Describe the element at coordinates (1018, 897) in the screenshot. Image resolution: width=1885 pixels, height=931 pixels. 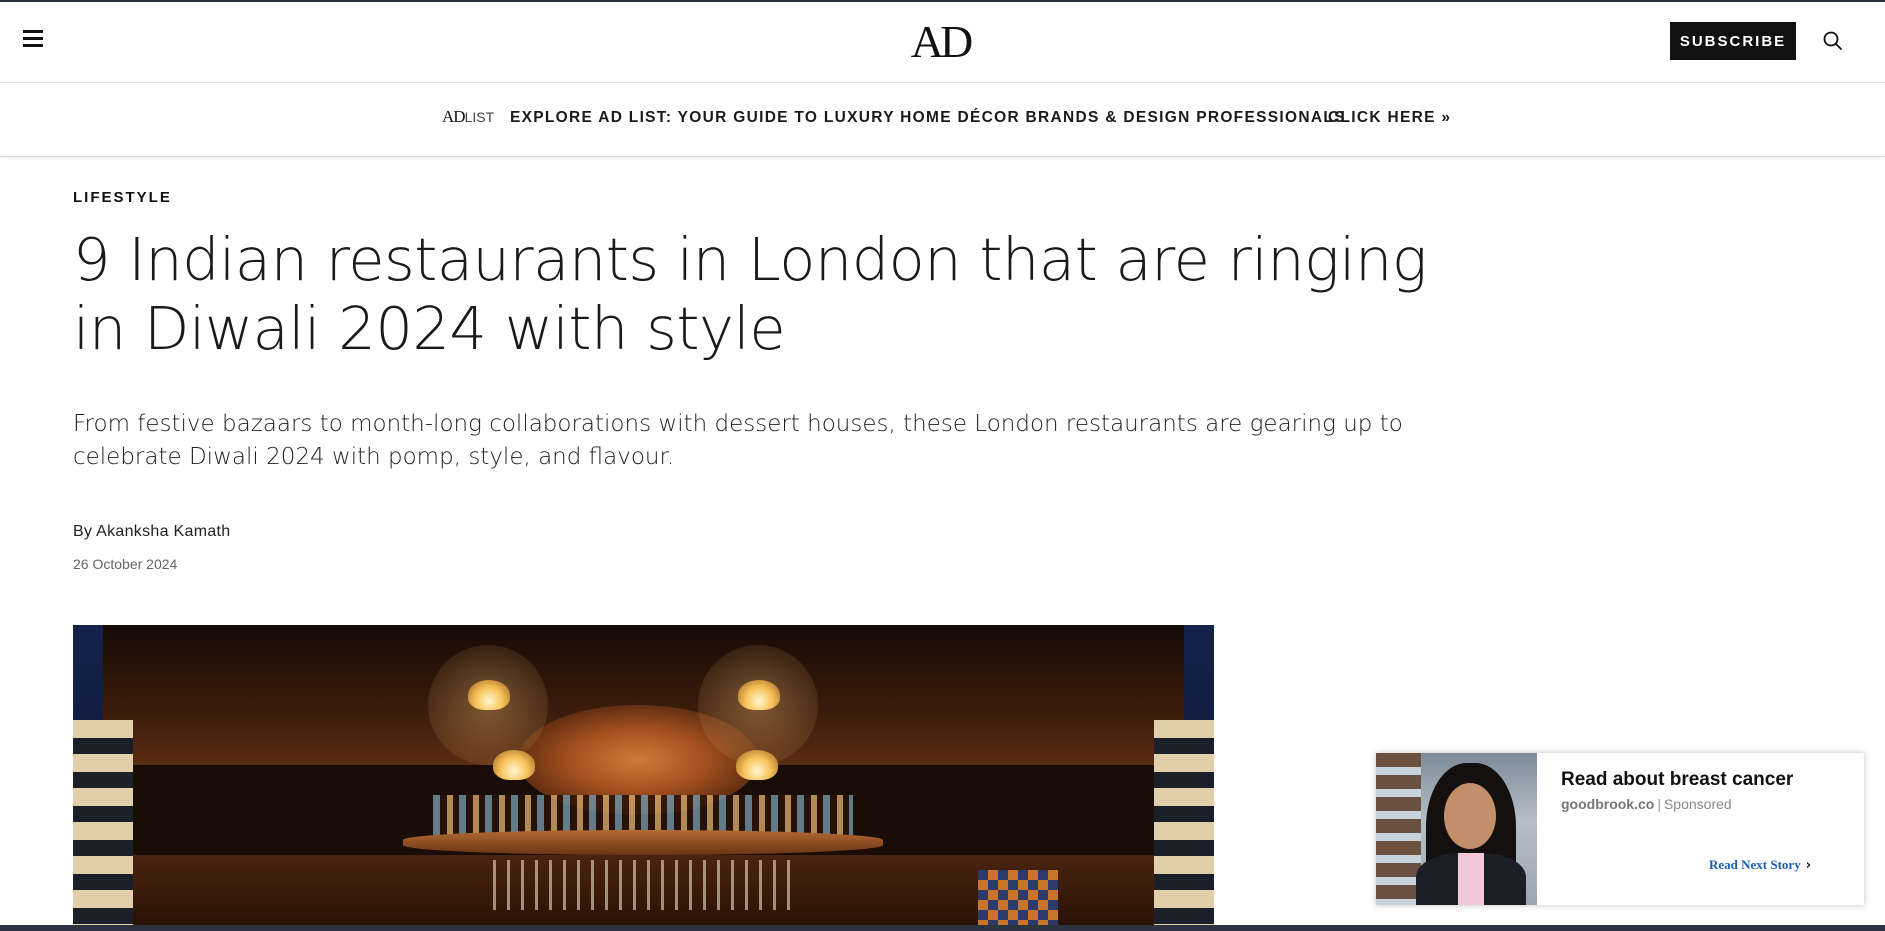
I see `hero-checker-wall` at that location.